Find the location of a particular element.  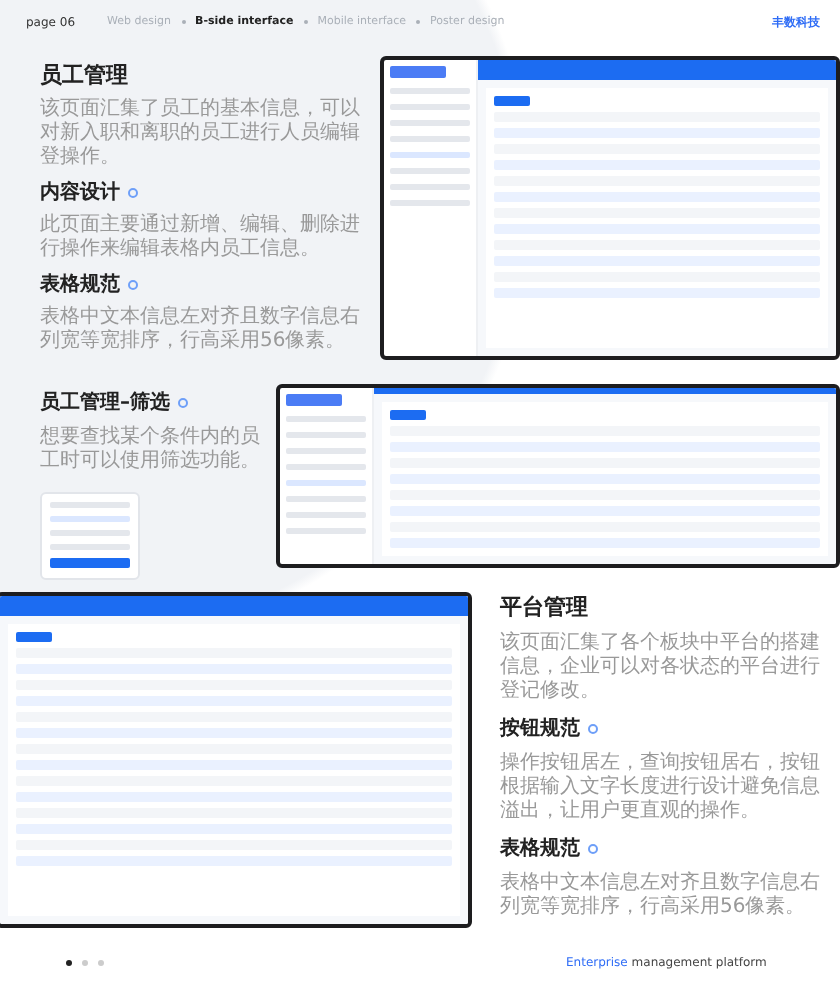

section-description: 此页面主要通过新增、编辑、删除进行操作来编辑表格内员工信息。 is located at coordinates (201, 238).